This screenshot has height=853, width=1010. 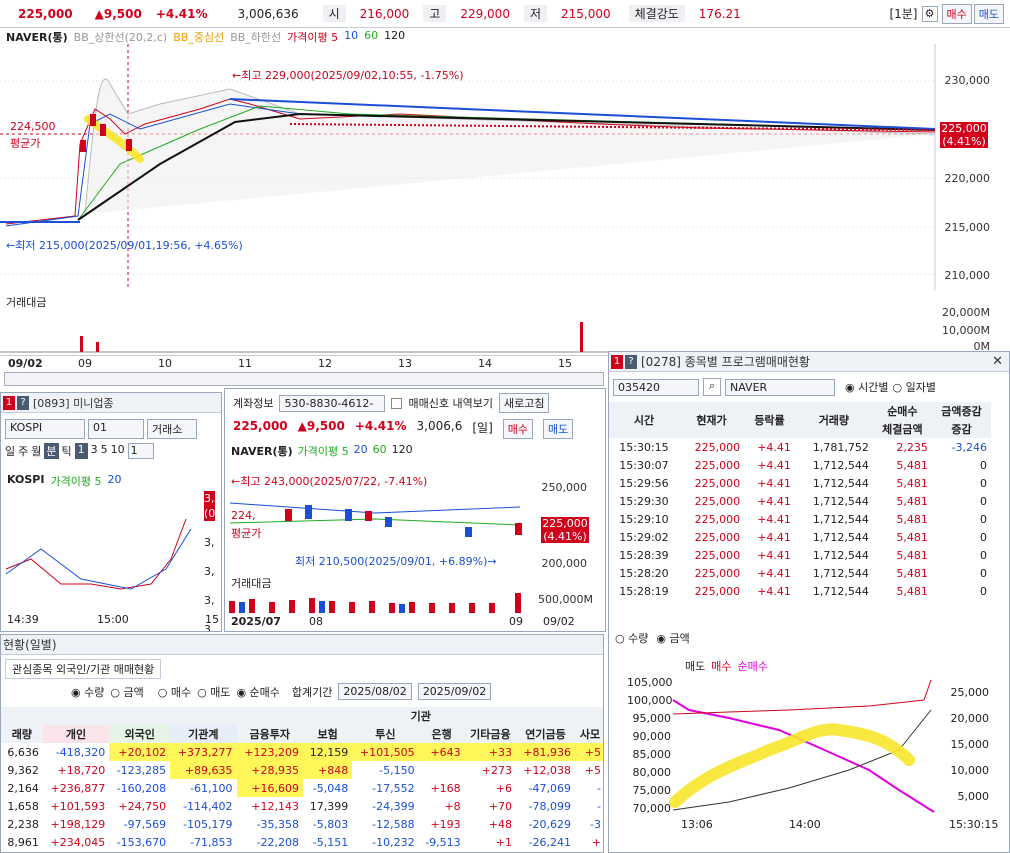 I want to click on period-label: [1분], so click(x=903, y=13).